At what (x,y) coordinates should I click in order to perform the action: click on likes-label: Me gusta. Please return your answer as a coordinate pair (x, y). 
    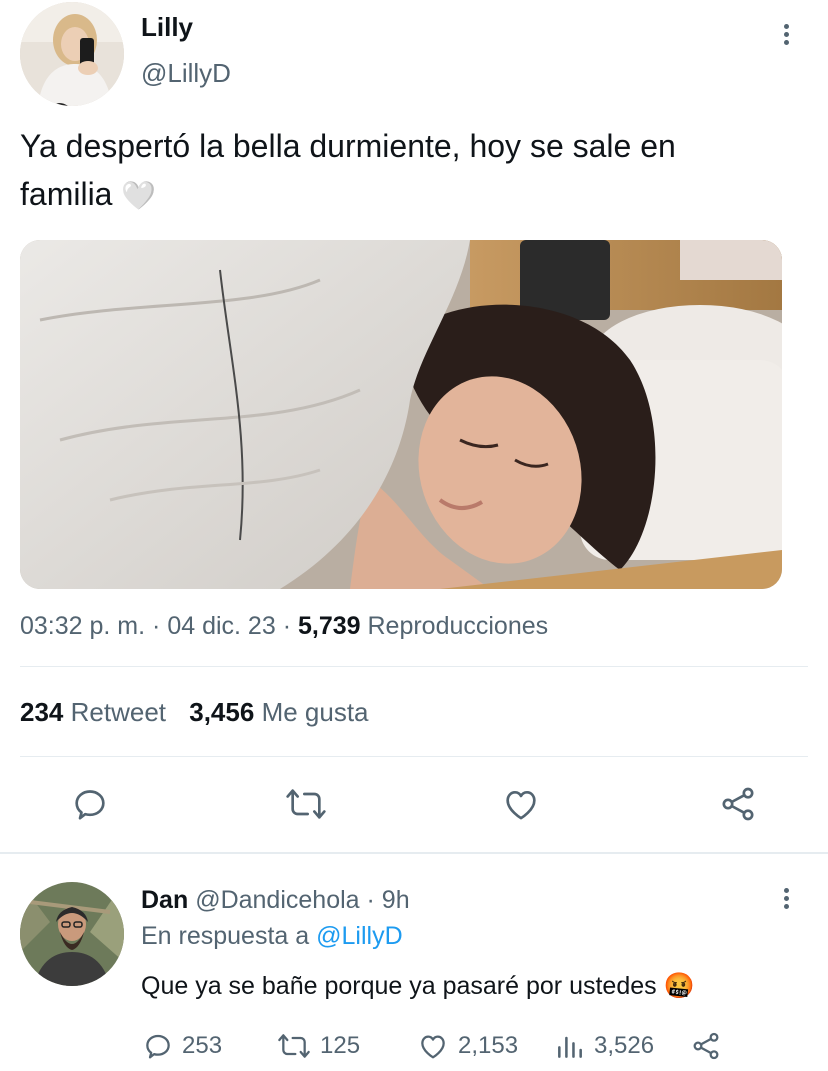
    Looking at the image, I should click on (315, 712).